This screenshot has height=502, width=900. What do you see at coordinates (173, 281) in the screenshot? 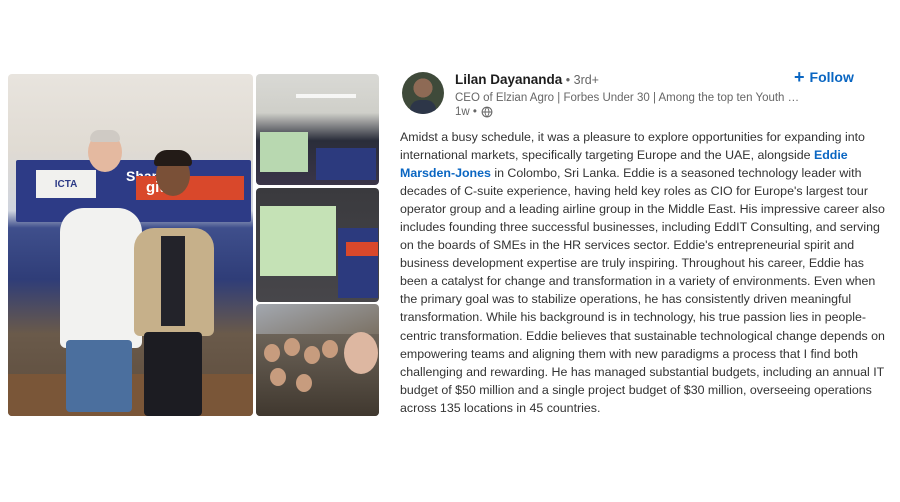
I see `person-lilan-shirt` at bounding box center [173, 281].